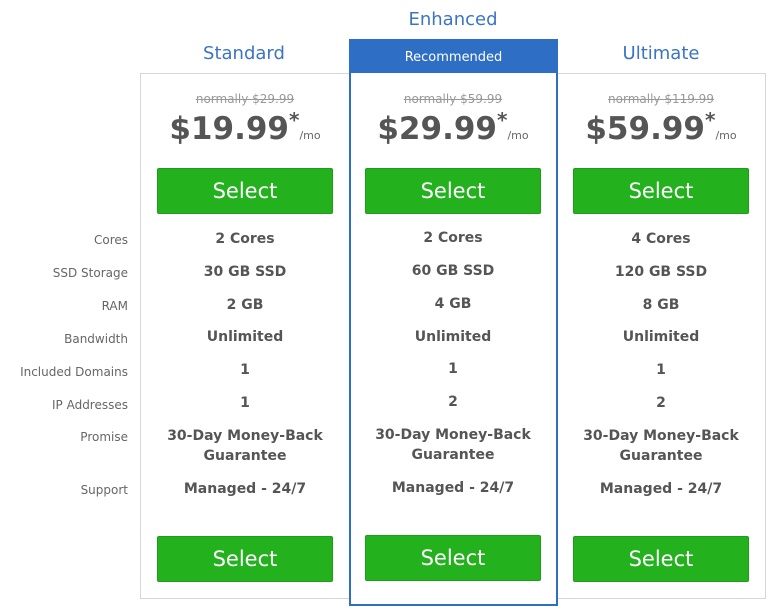 Image resolution: width=777 pixels, height=614 pixels. What do you see at coordinates (245, 272) in the screenshot?
I see `feature-ssd-storage: 30 GB SSD` at bounding box center [245, 272].